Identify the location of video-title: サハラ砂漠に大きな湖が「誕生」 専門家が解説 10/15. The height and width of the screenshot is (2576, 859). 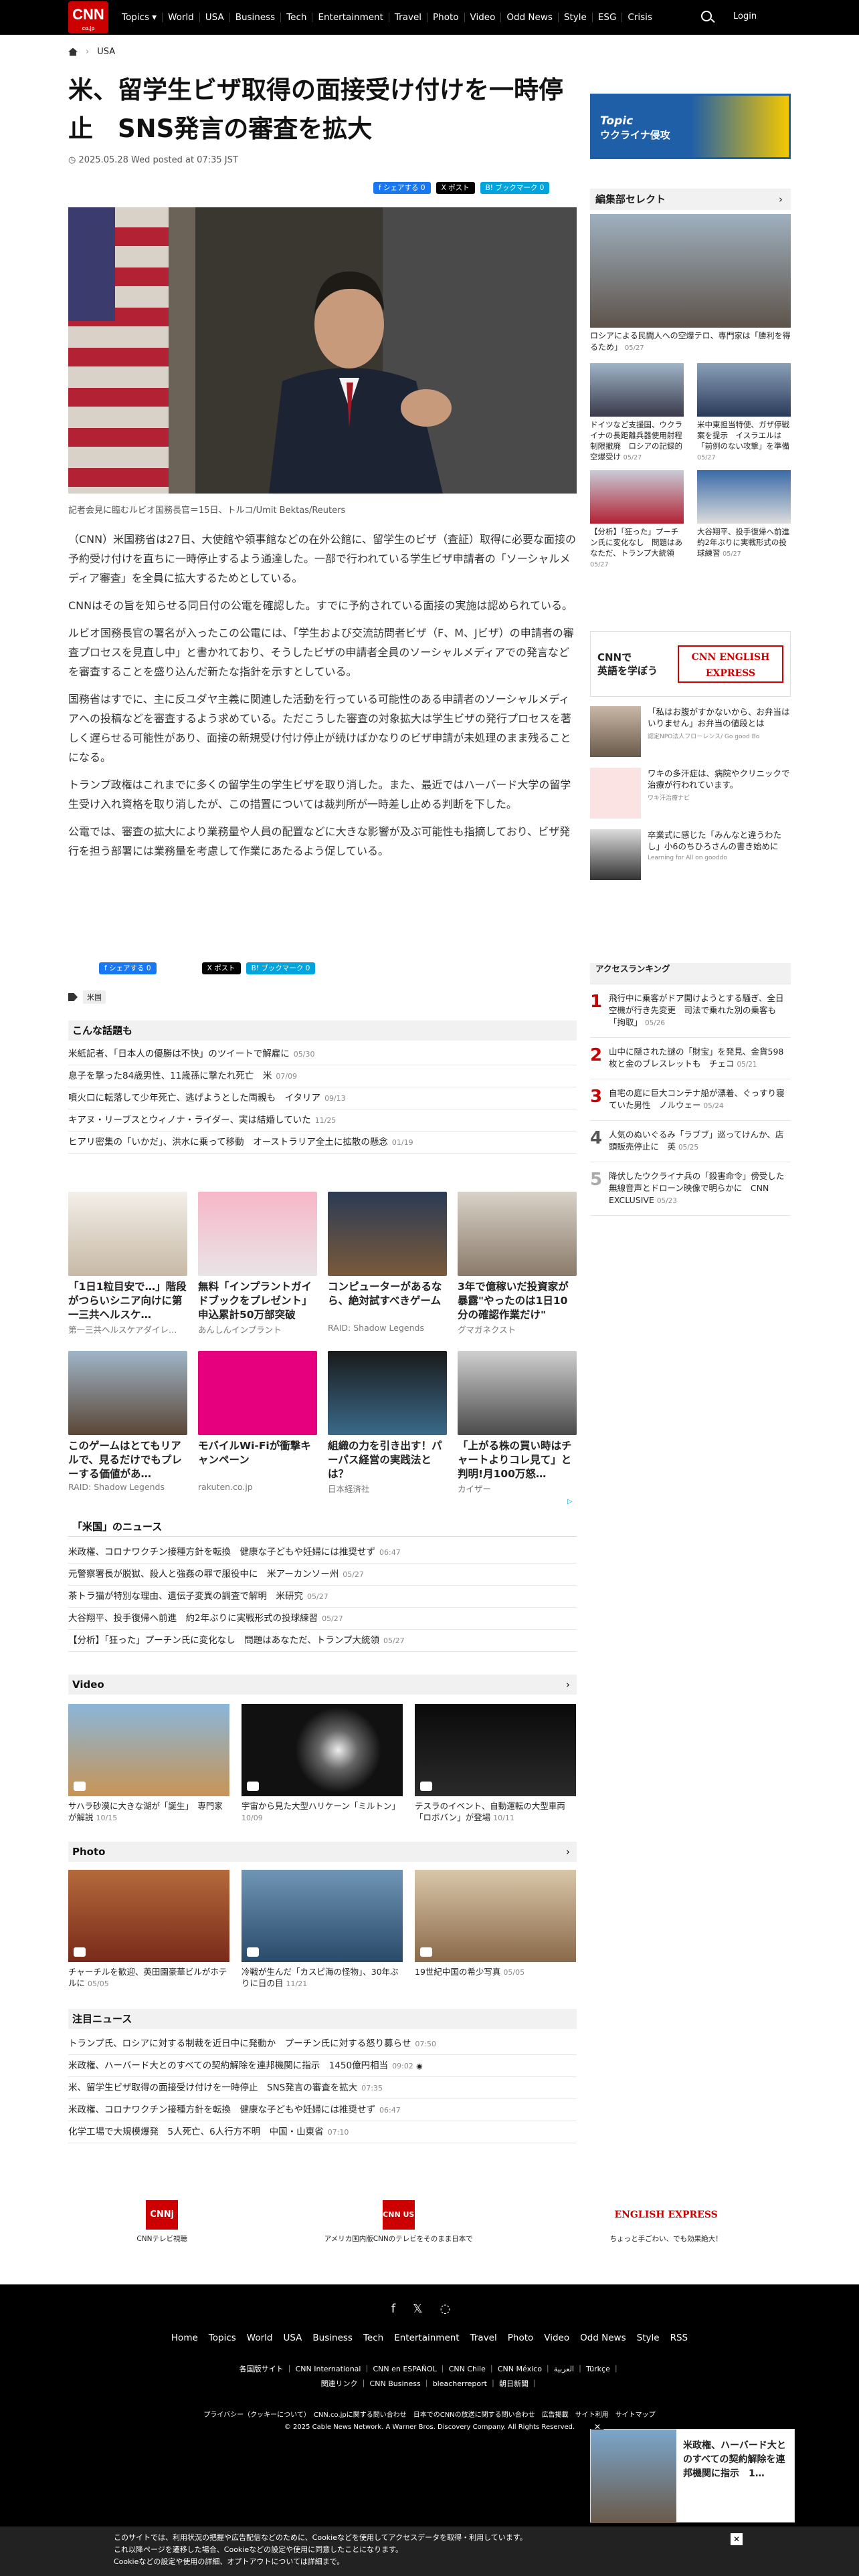
(148, 1812).